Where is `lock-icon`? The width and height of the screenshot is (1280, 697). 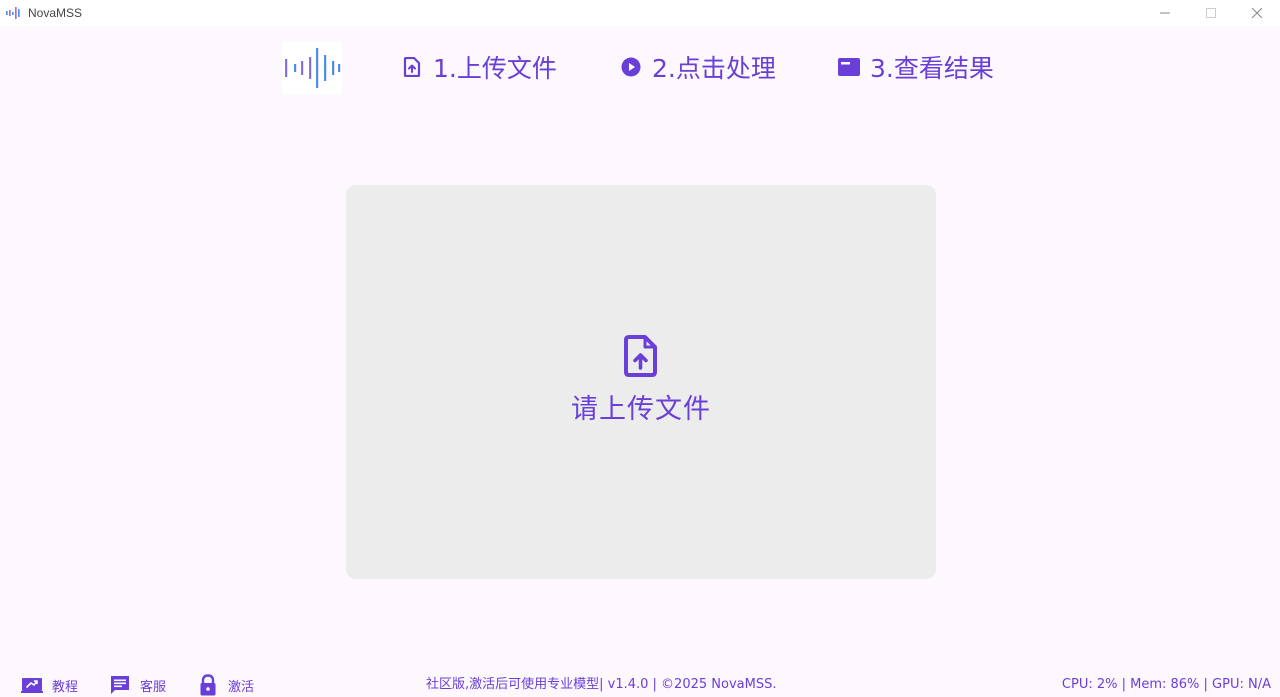 lock-icon is located at coordinates (208, 685).